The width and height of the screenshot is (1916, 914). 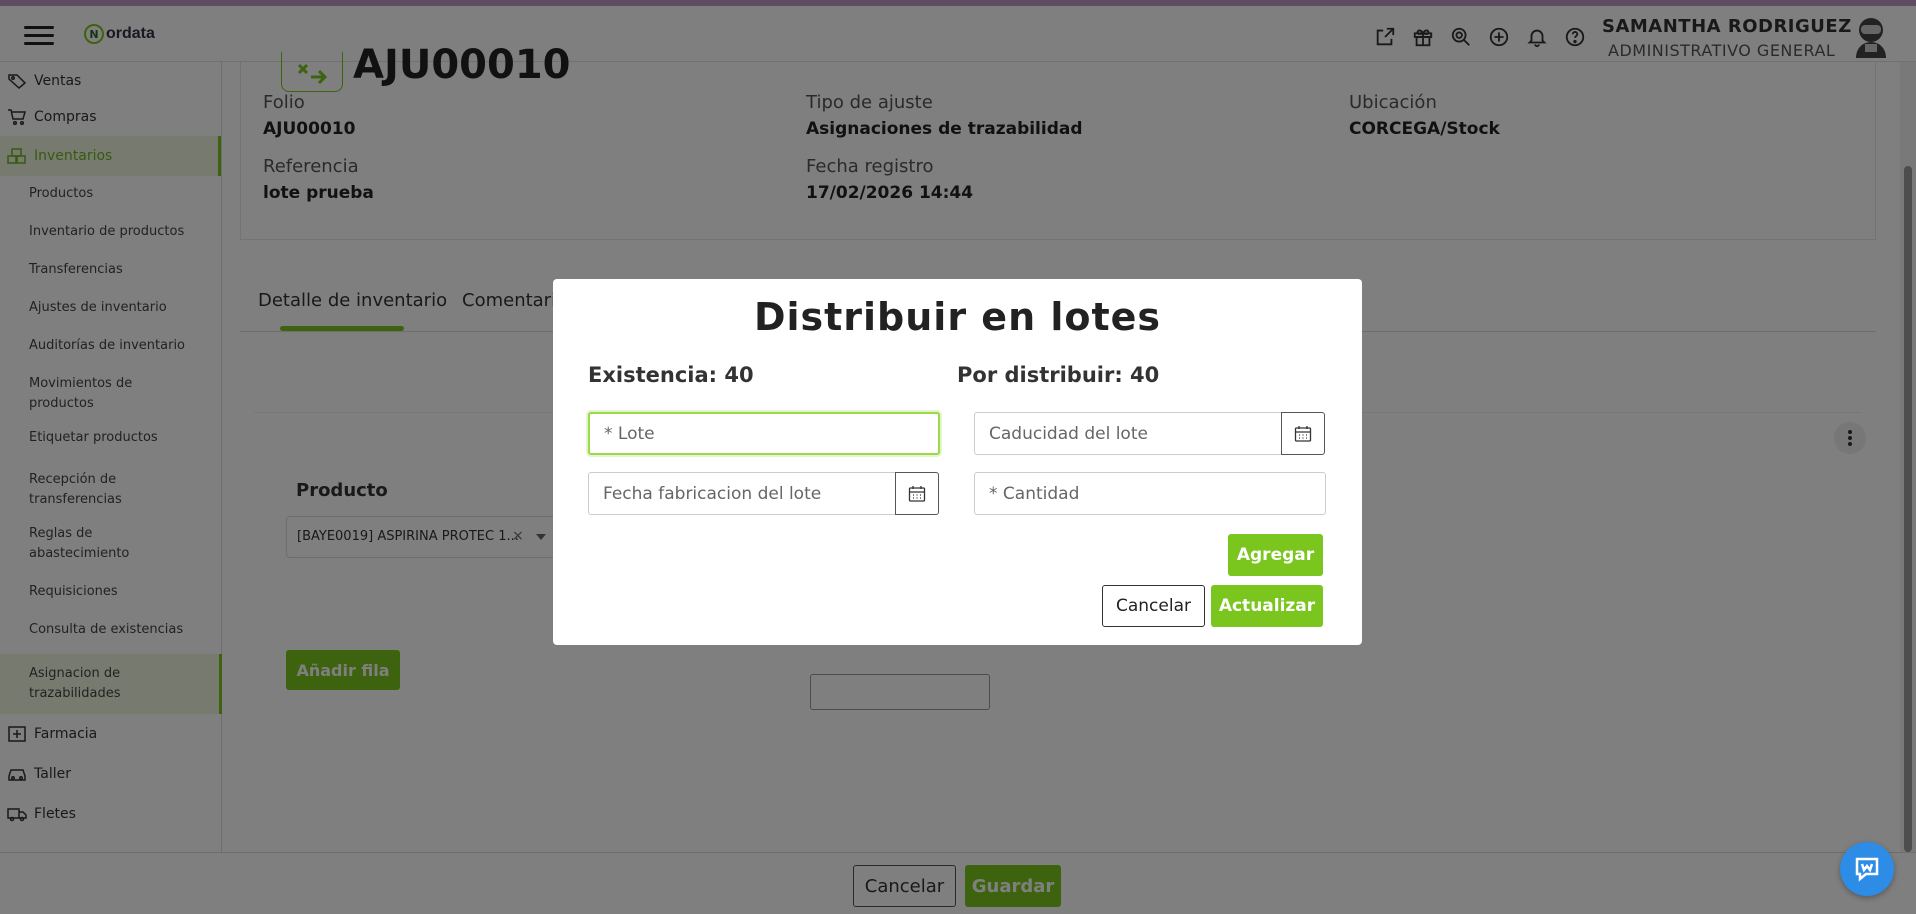 What do you see at coordinates (1267, 606) in the screenshot?
I see `actualizar-button: Actualizar` at bounding box center [1267, 606].